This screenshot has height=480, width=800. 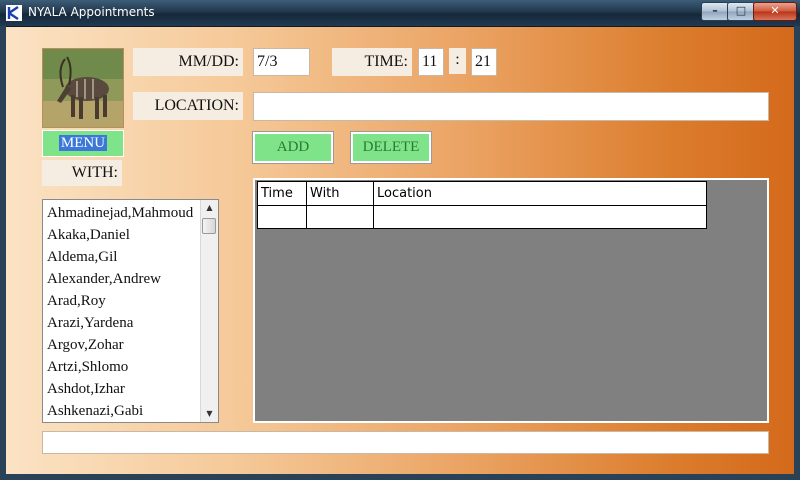 What do you see at coordinates (209, 208) in the screenshot?
I see `scroll-up-icon: ▲` at bounding box center [209, 208].